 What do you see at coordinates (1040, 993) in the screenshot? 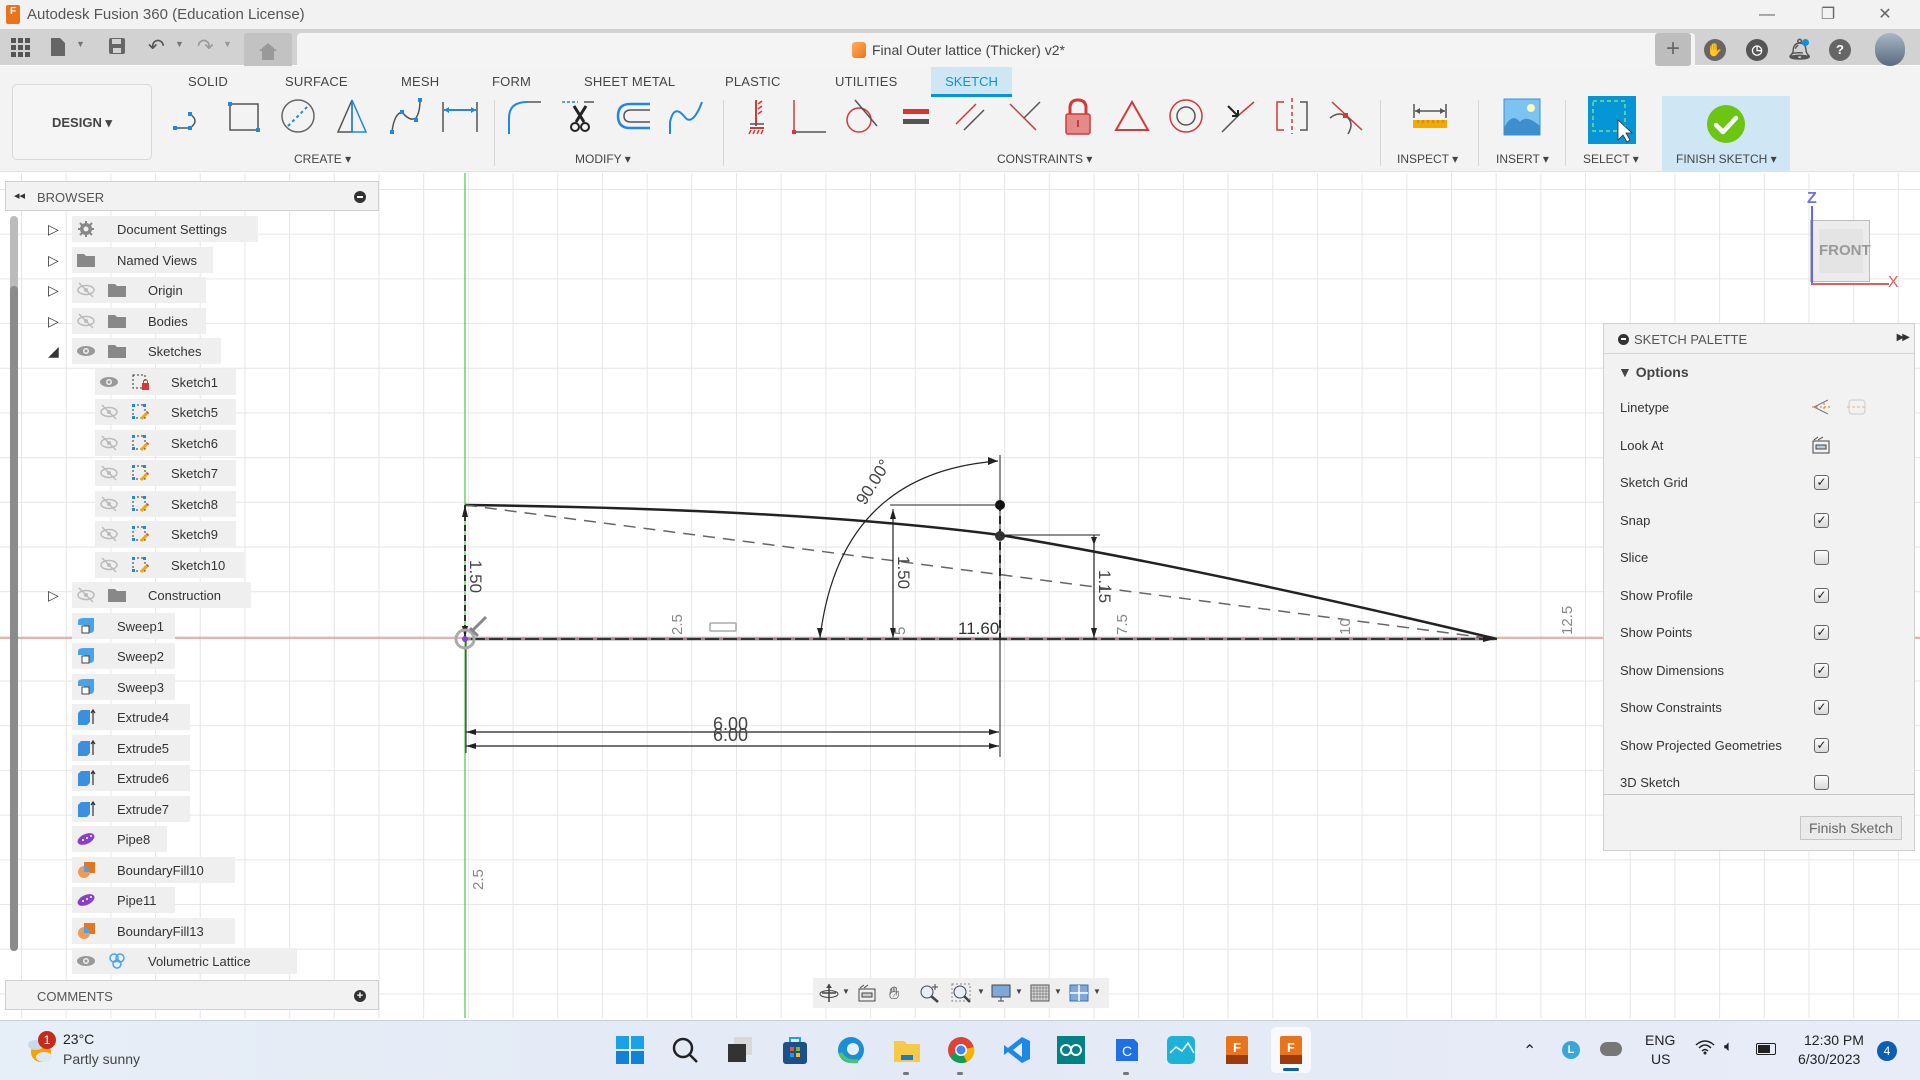
I see `grid-settings-icon` at bounding box center [1040, 993].